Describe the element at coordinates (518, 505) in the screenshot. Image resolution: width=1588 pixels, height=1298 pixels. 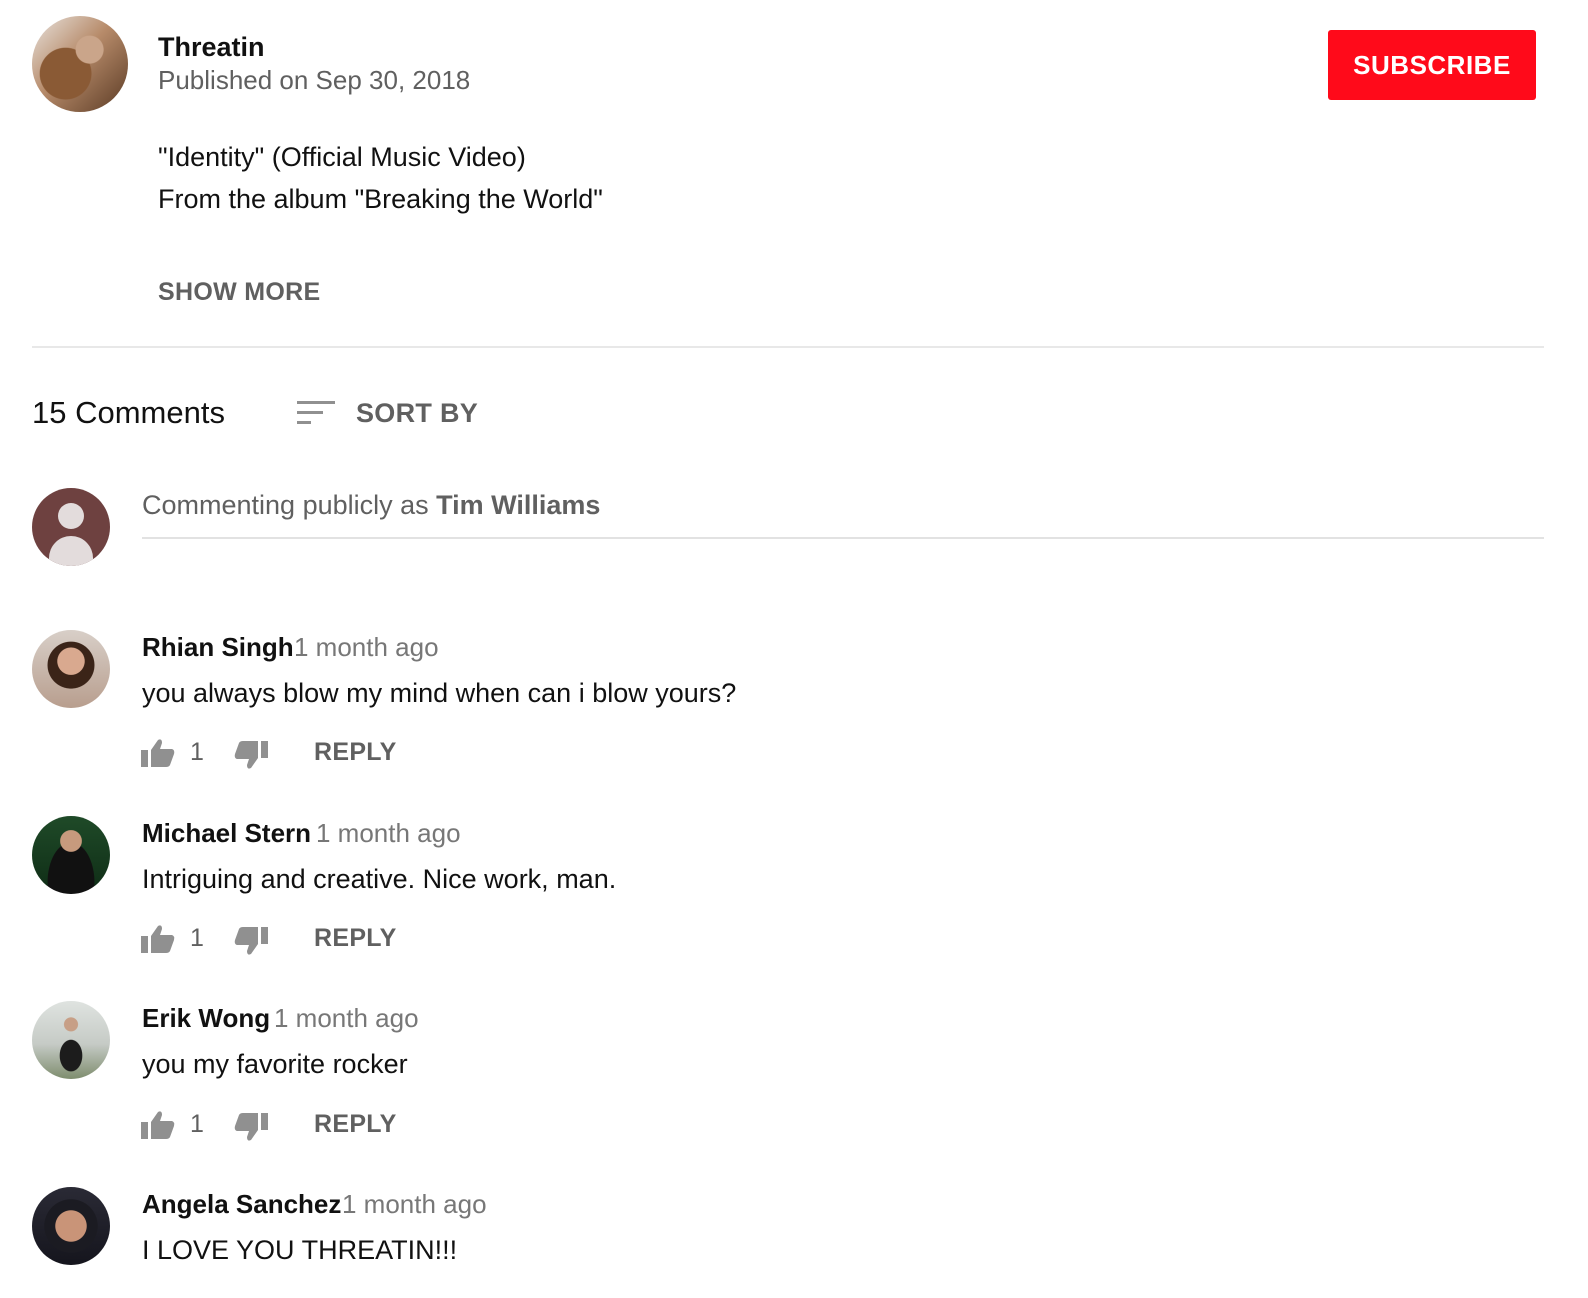
I see `comment-input-user: Tim Williams` at that location.